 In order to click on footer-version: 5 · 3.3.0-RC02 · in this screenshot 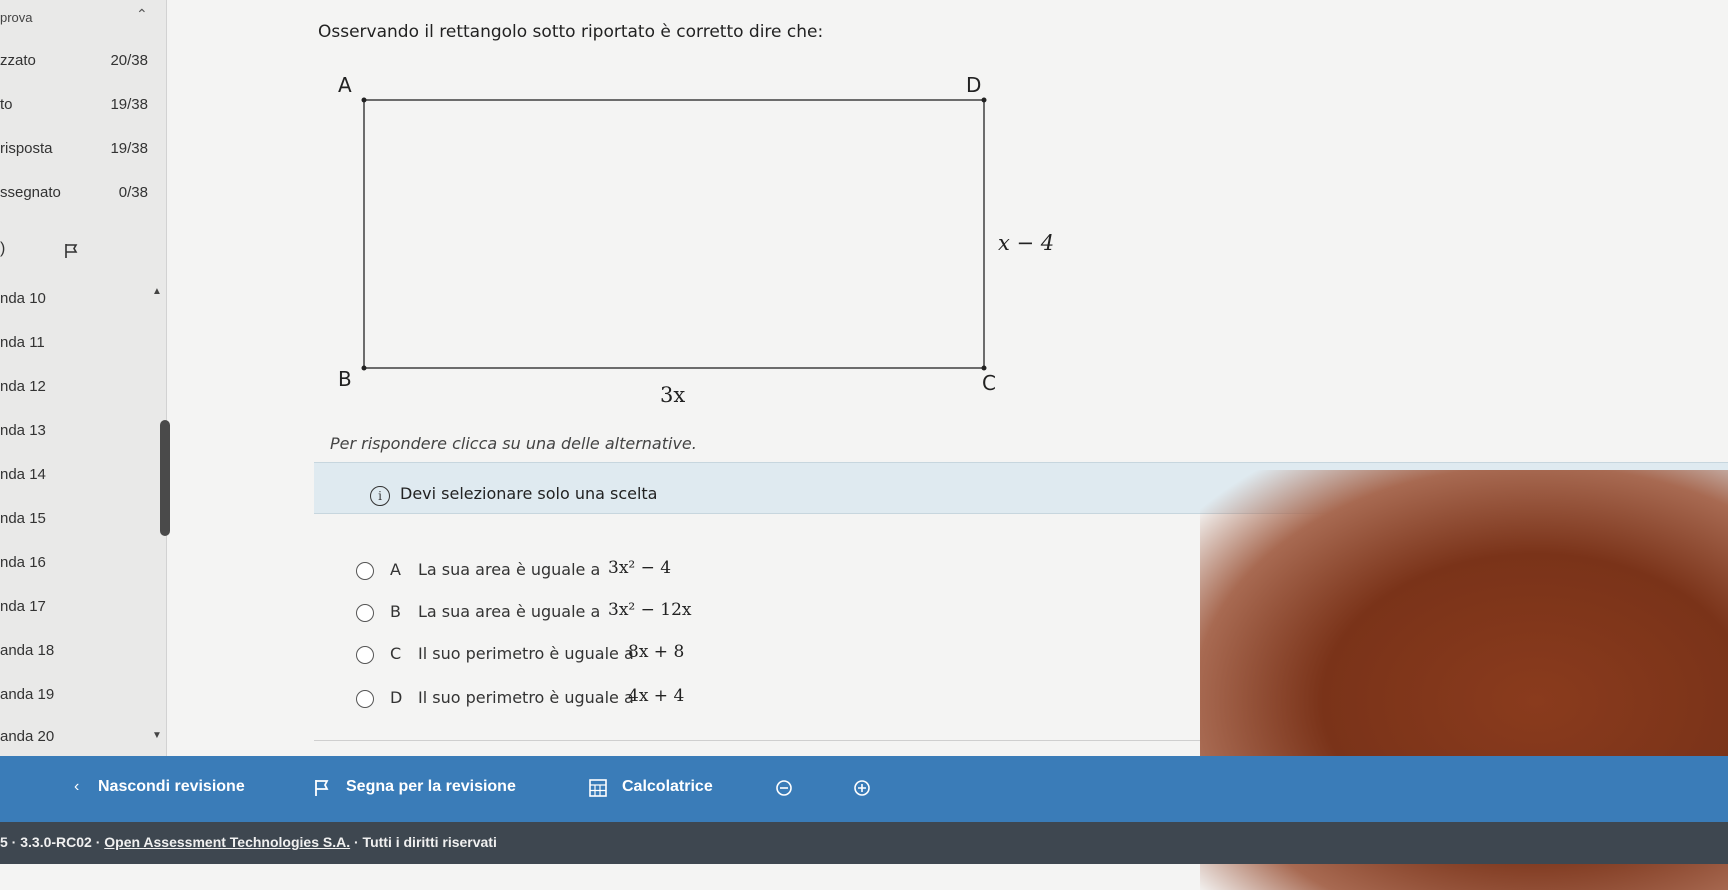, I will do `click(52, 842)`.